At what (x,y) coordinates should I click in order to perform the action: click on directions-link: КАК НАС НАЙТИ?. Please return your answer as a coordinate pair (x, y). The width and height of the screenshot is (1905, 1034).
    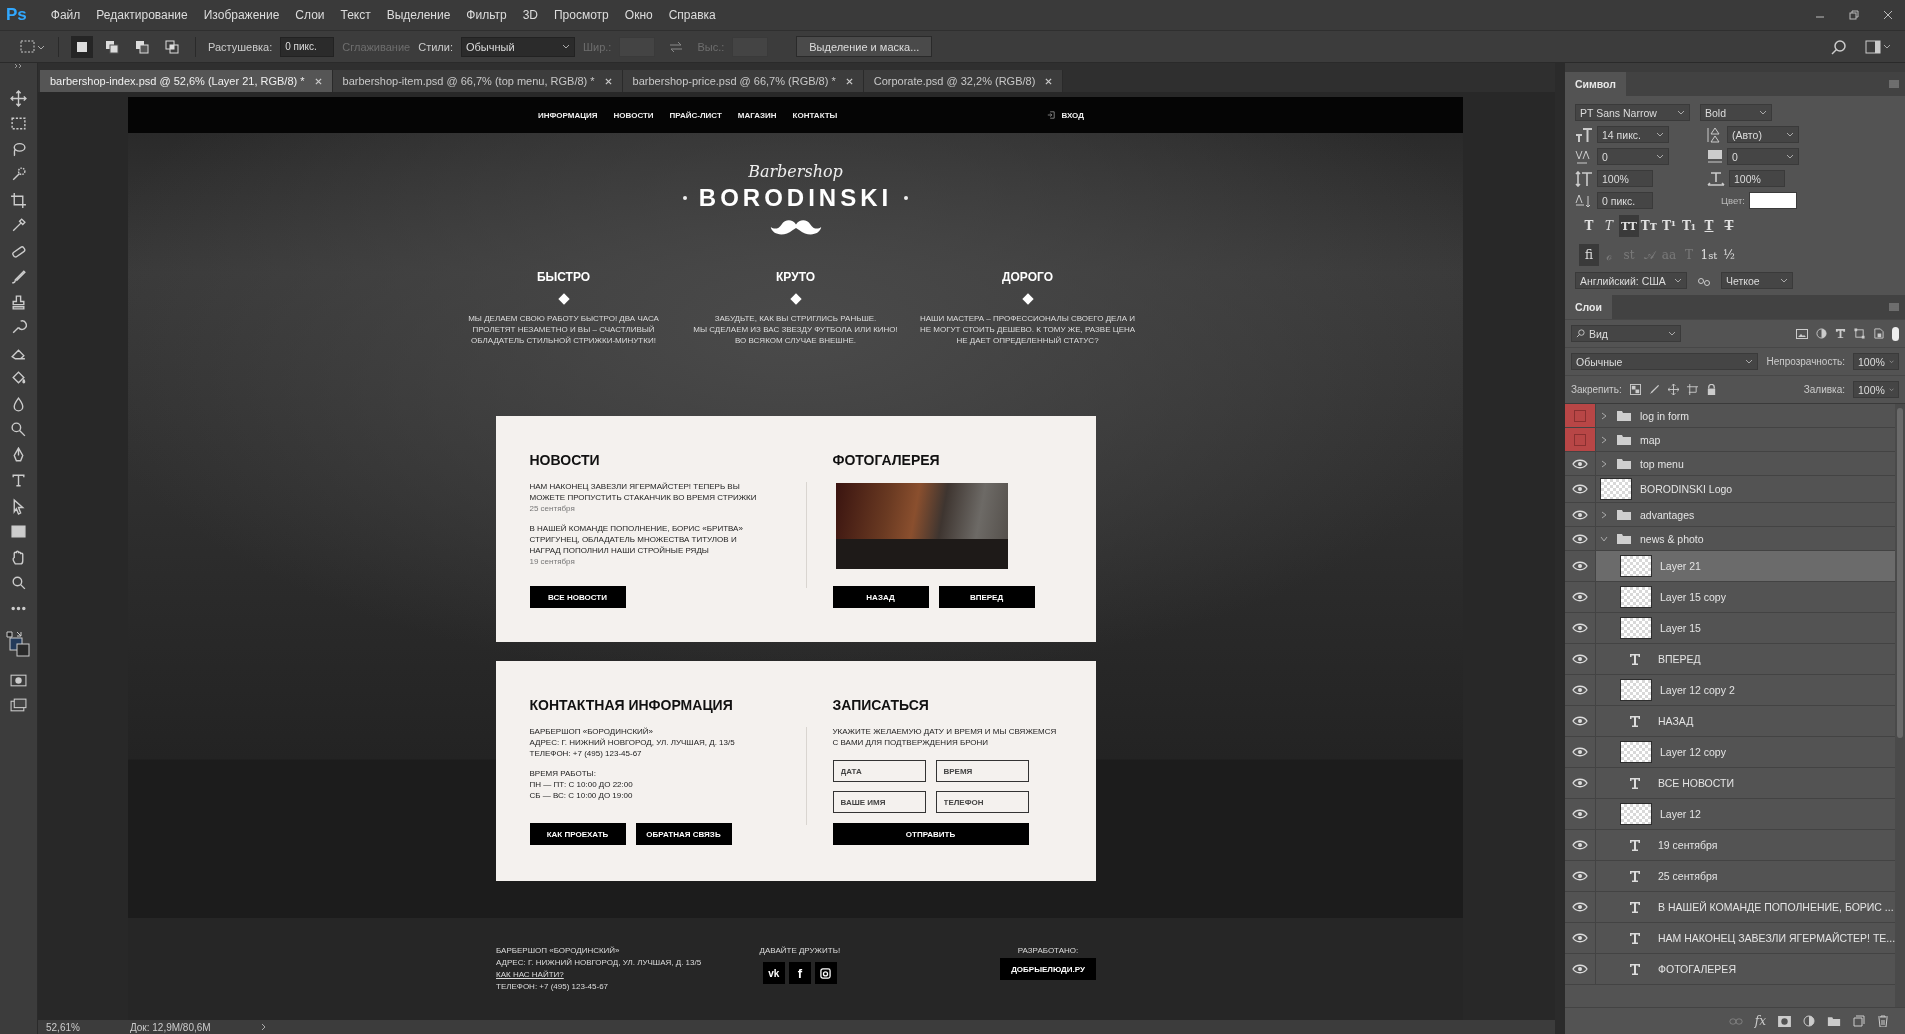
    Looking at the image, I should click on (599, 975).